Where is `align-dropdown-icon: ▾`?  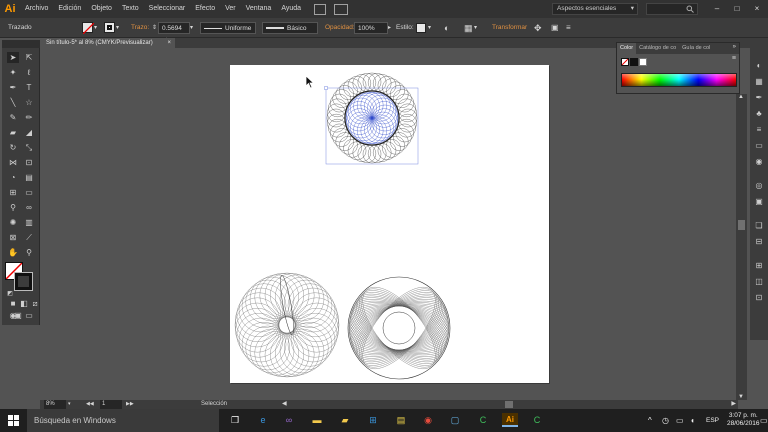
align-dropdown-icon: ▾ is located at coordinates (475, 28).